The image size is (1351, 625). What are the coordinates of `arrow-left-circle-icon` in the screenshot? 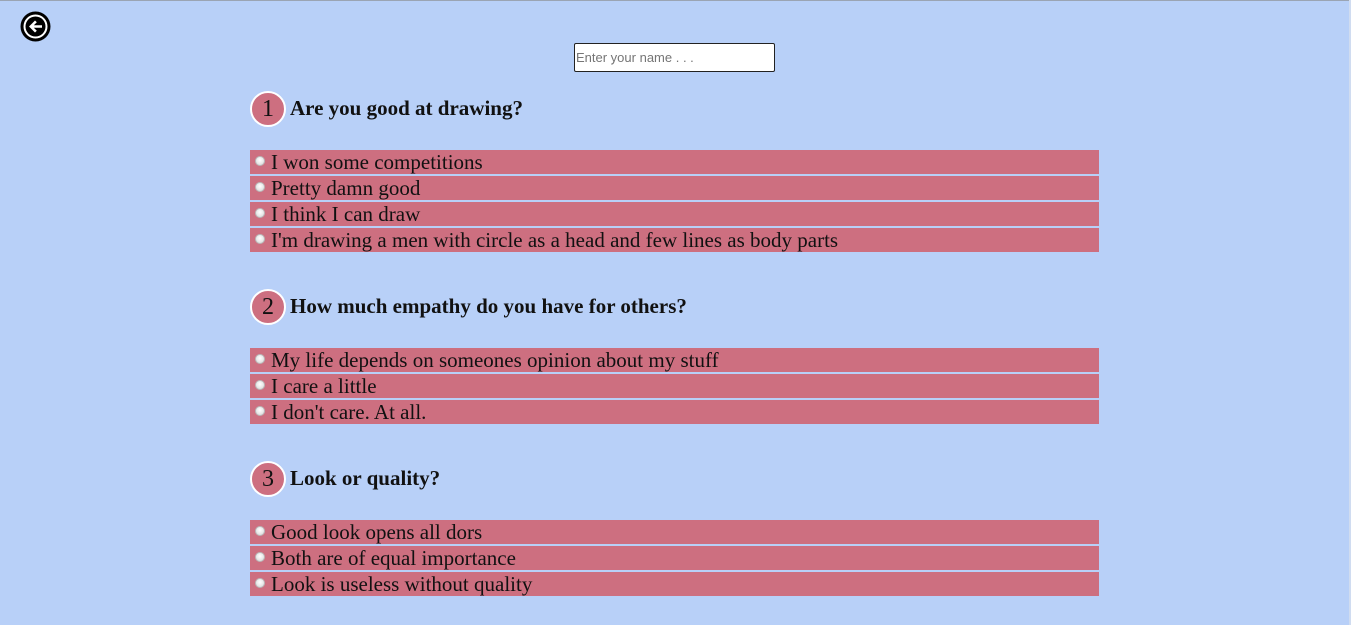 It's located at (35, 26).